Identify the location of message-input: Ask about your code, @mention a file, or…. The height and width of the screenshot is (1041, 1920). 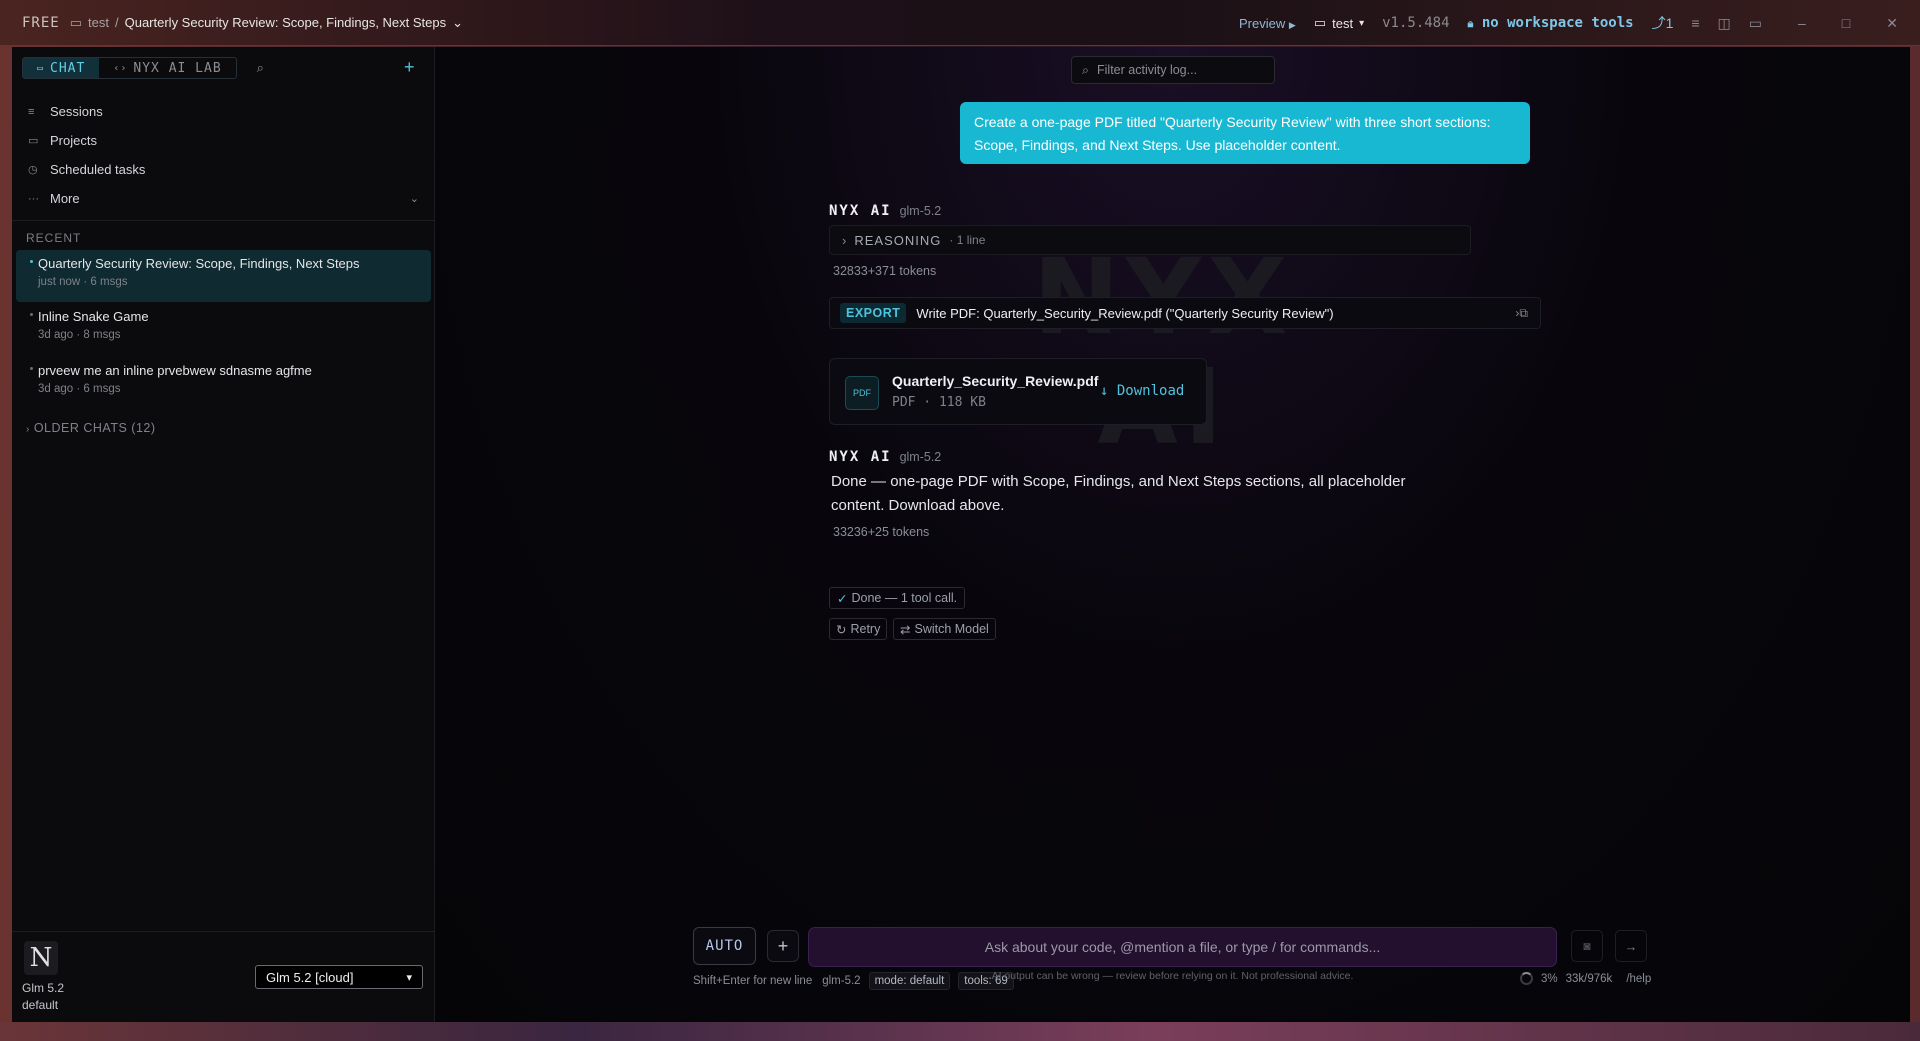
(1182, 947).